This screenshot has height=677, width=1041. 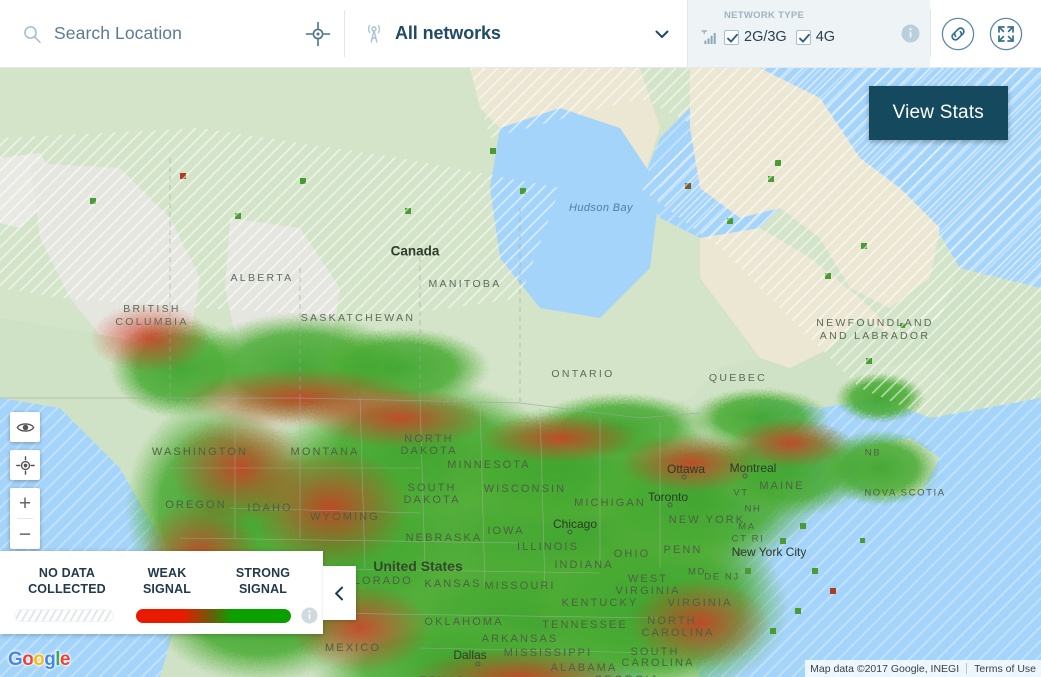 I want to click on legend-collapse-button, so click(x=339, y=593).